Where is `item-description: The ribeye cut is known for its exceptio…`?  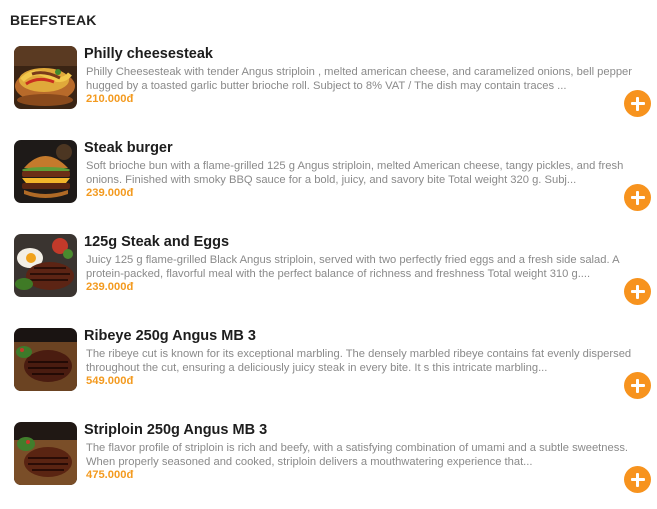 item-description: The ribeye cut is known for its exceptio… is located at coordinates (359, 361).